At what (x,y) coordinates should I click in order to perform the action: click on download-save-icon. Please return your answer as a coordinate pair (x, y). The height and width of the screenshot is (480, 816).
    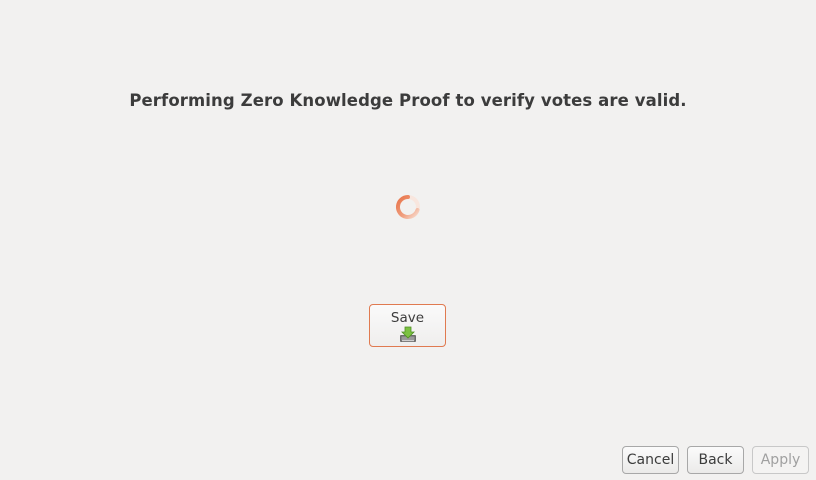
    Looking at the image, I should click on (407, 334).